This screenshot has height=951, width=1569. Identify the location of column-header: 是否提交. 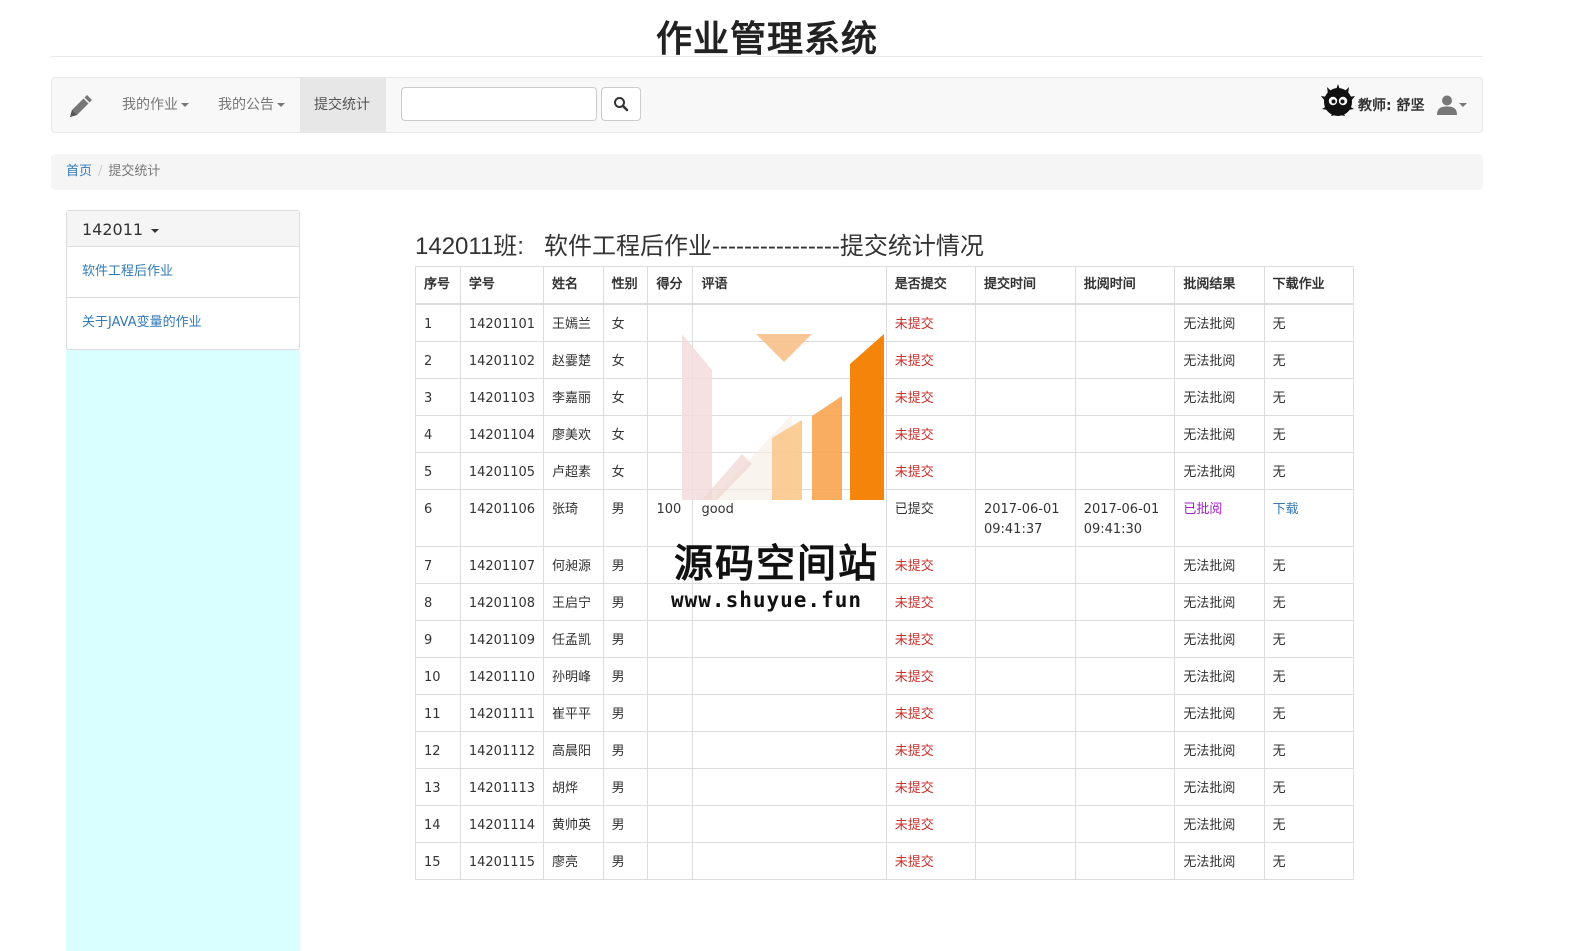
(930, 285).